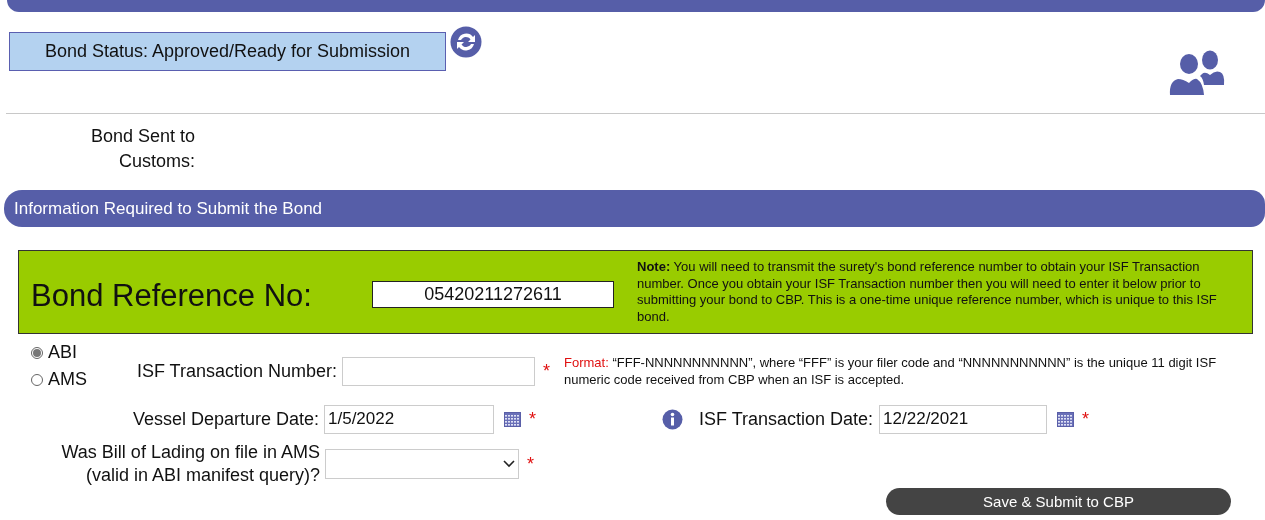  What do you see at coordinates (493, 294) in the screenshot?
I see `reference-number-field: 05420211272611` at bounding box center [493, 294].